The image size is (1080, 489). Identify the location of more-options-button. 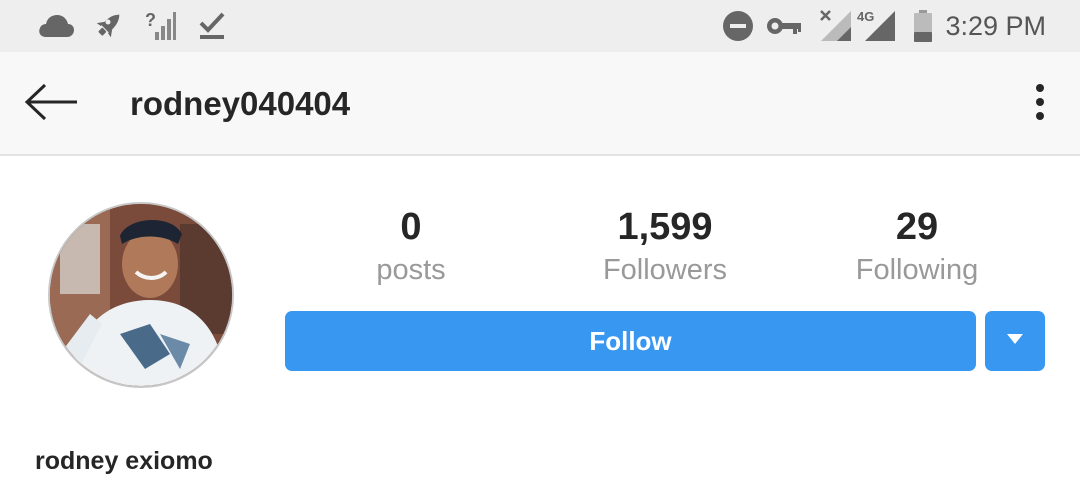
(1040, 104).